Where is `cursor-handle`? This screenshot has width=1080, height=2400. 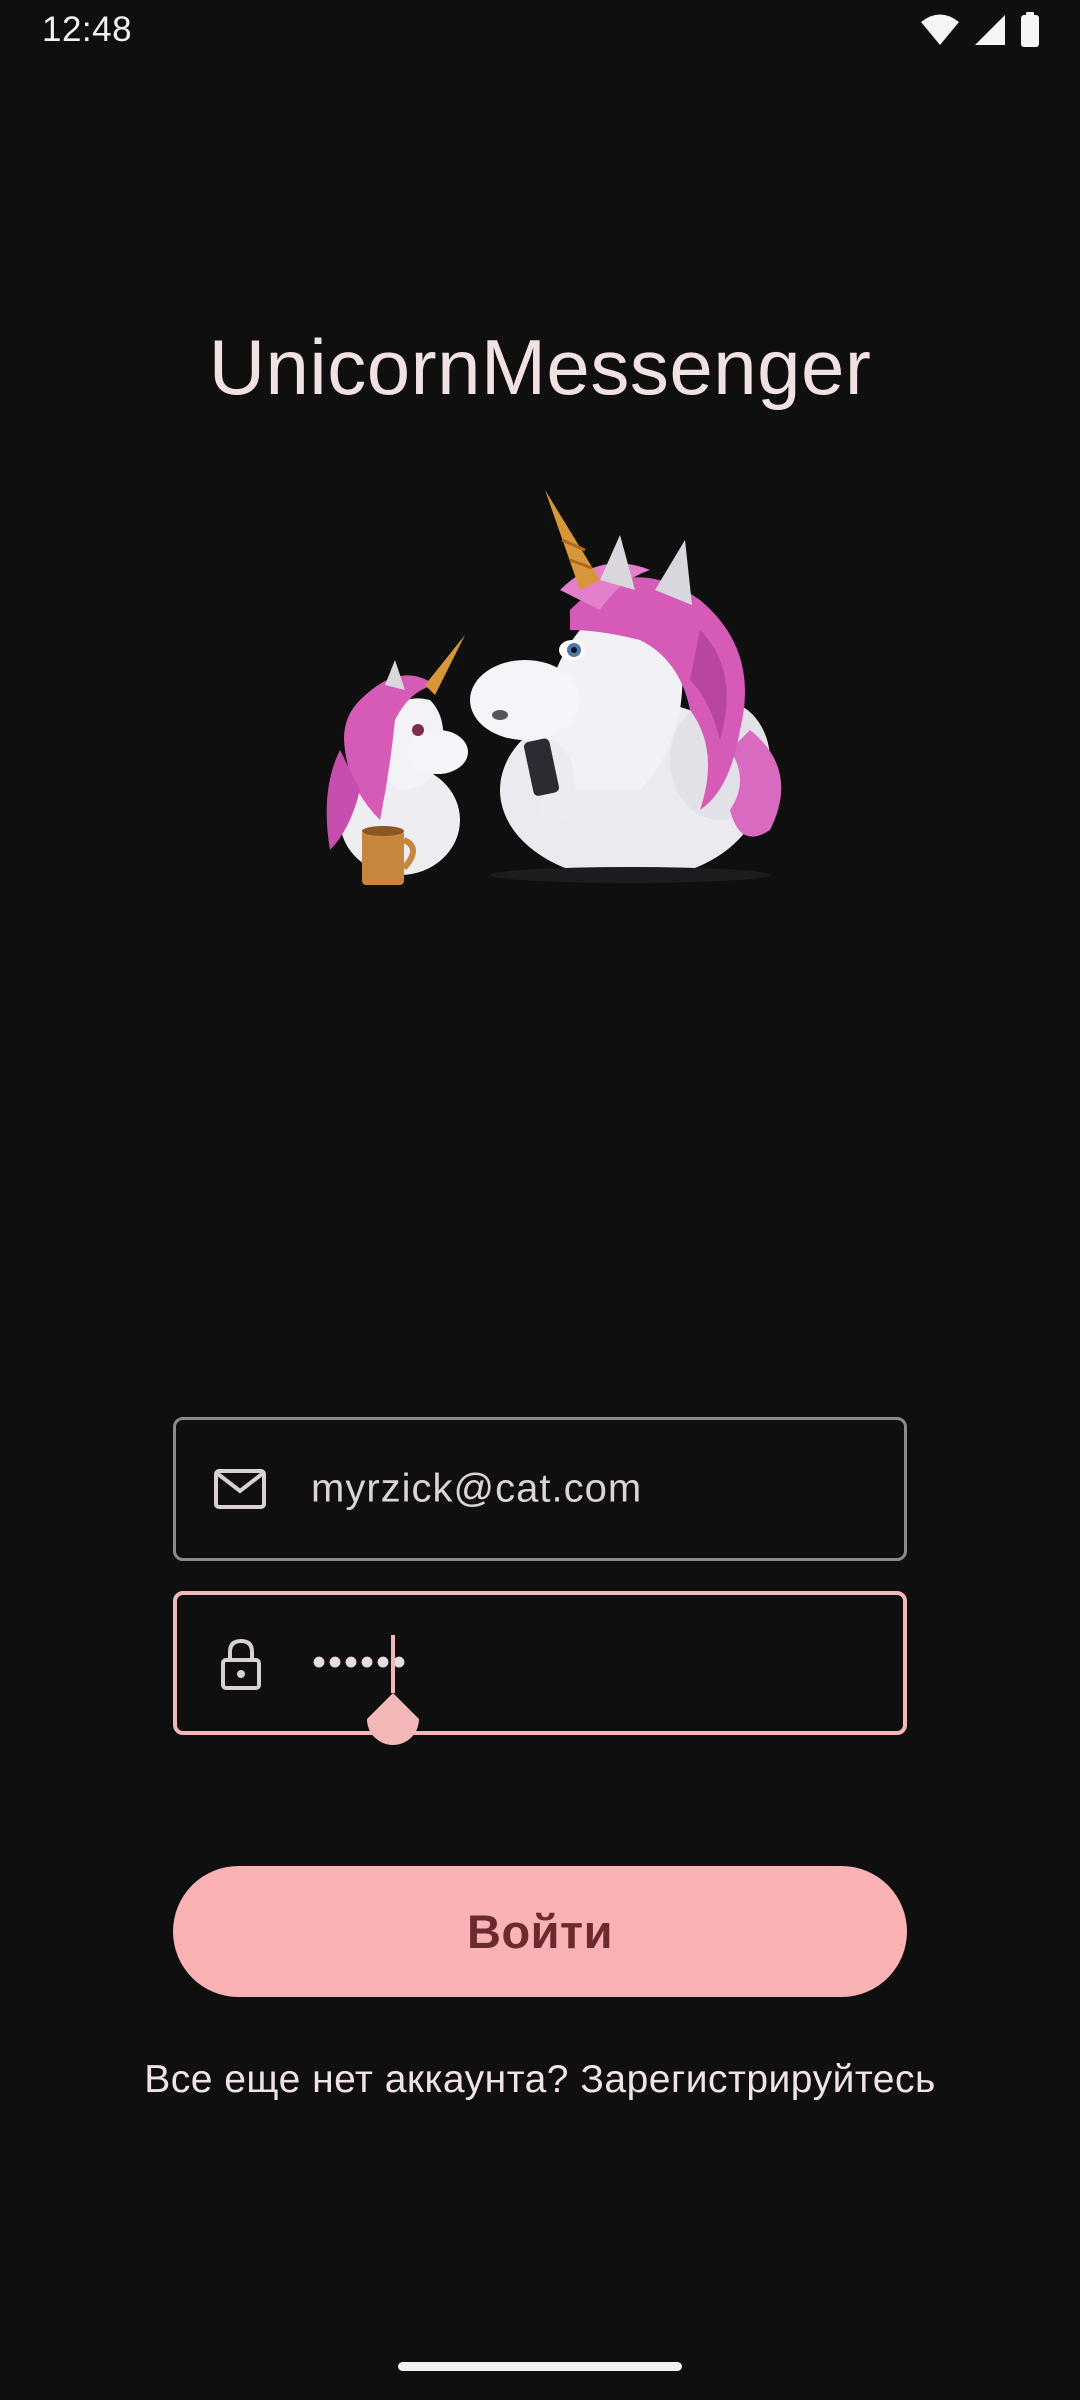
cursor-handle is located at coordinates (393, 1724).